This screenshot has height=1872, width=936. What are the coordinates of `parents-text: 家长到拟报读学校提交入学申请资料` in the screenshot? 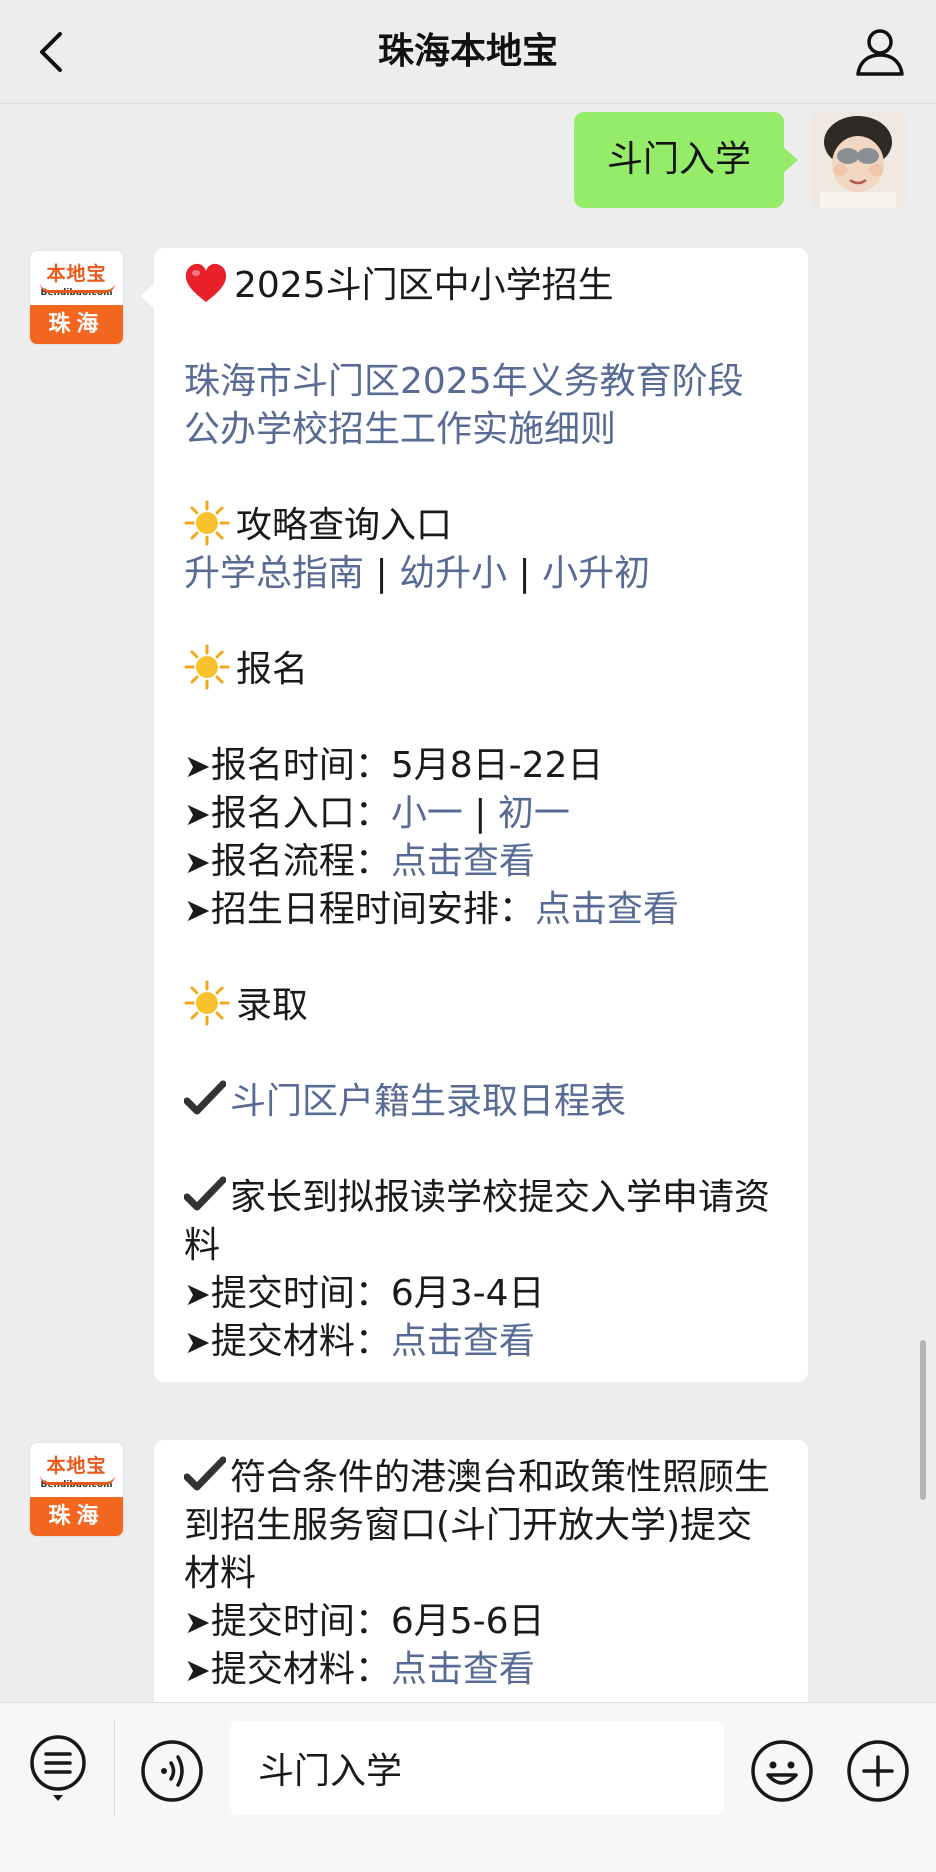 It's located at (477, 1221).